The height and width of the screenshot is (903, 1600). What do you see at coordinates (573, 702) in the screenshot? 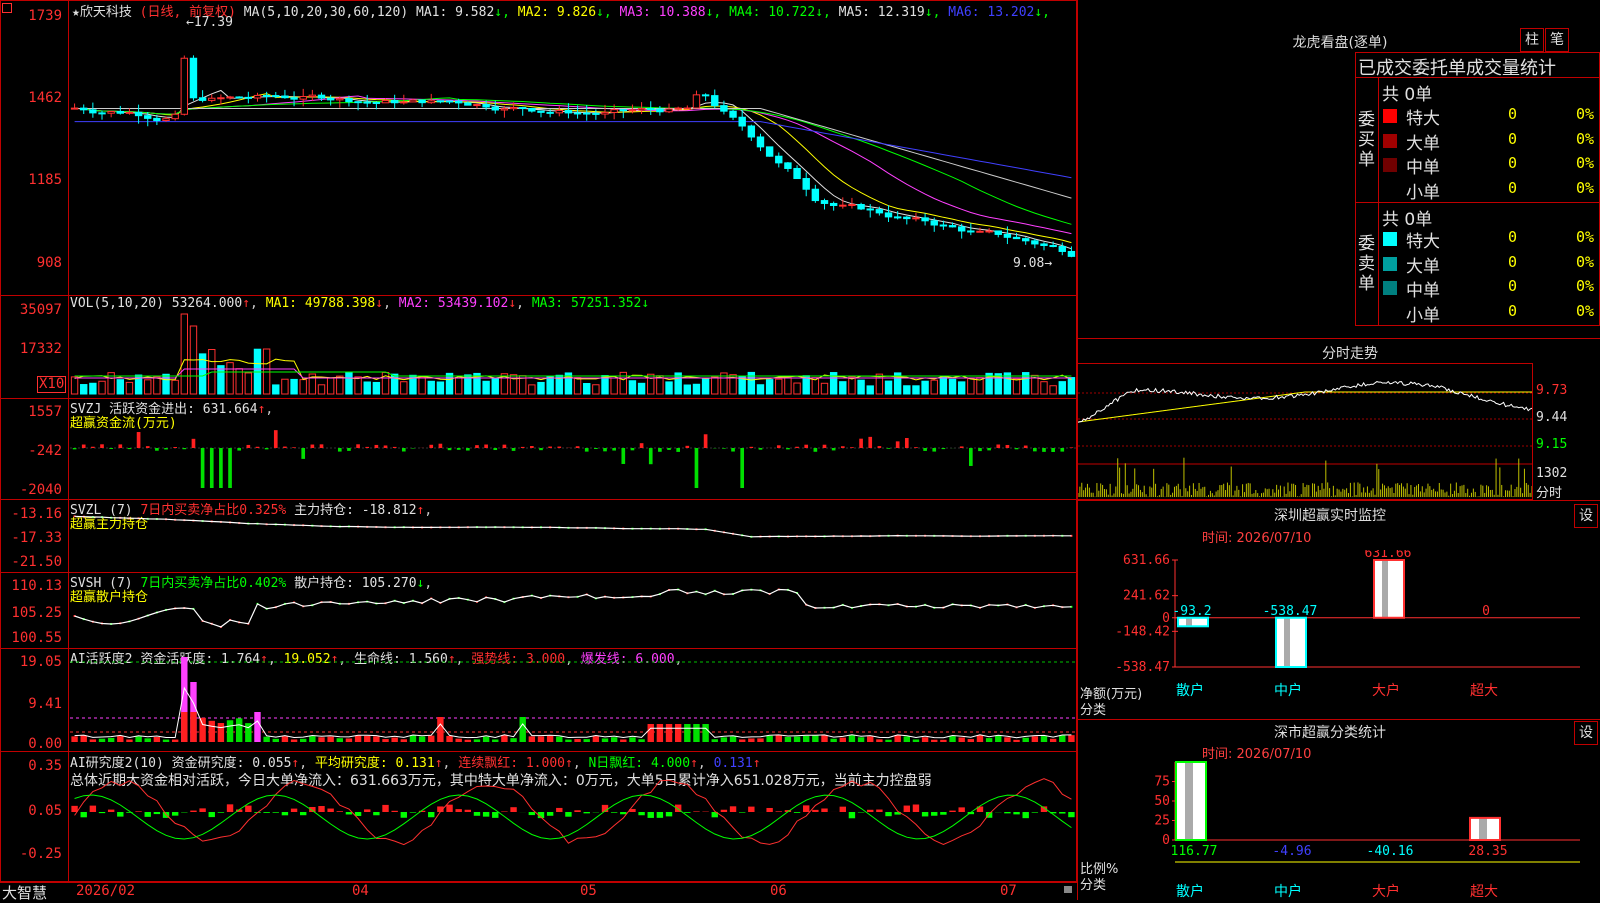
I see `ai1-chart` at bounding box center [573, 702].